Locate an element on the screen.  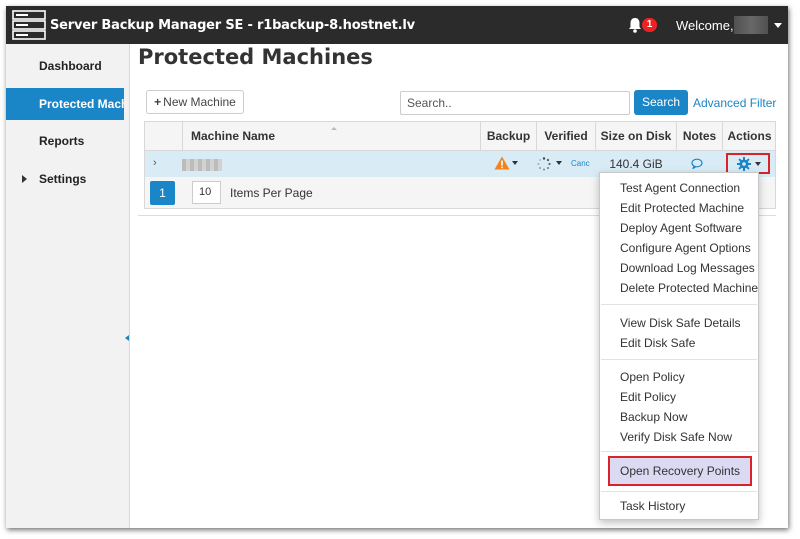
column-header-verified: Verified is located at coordinates (565, 136).